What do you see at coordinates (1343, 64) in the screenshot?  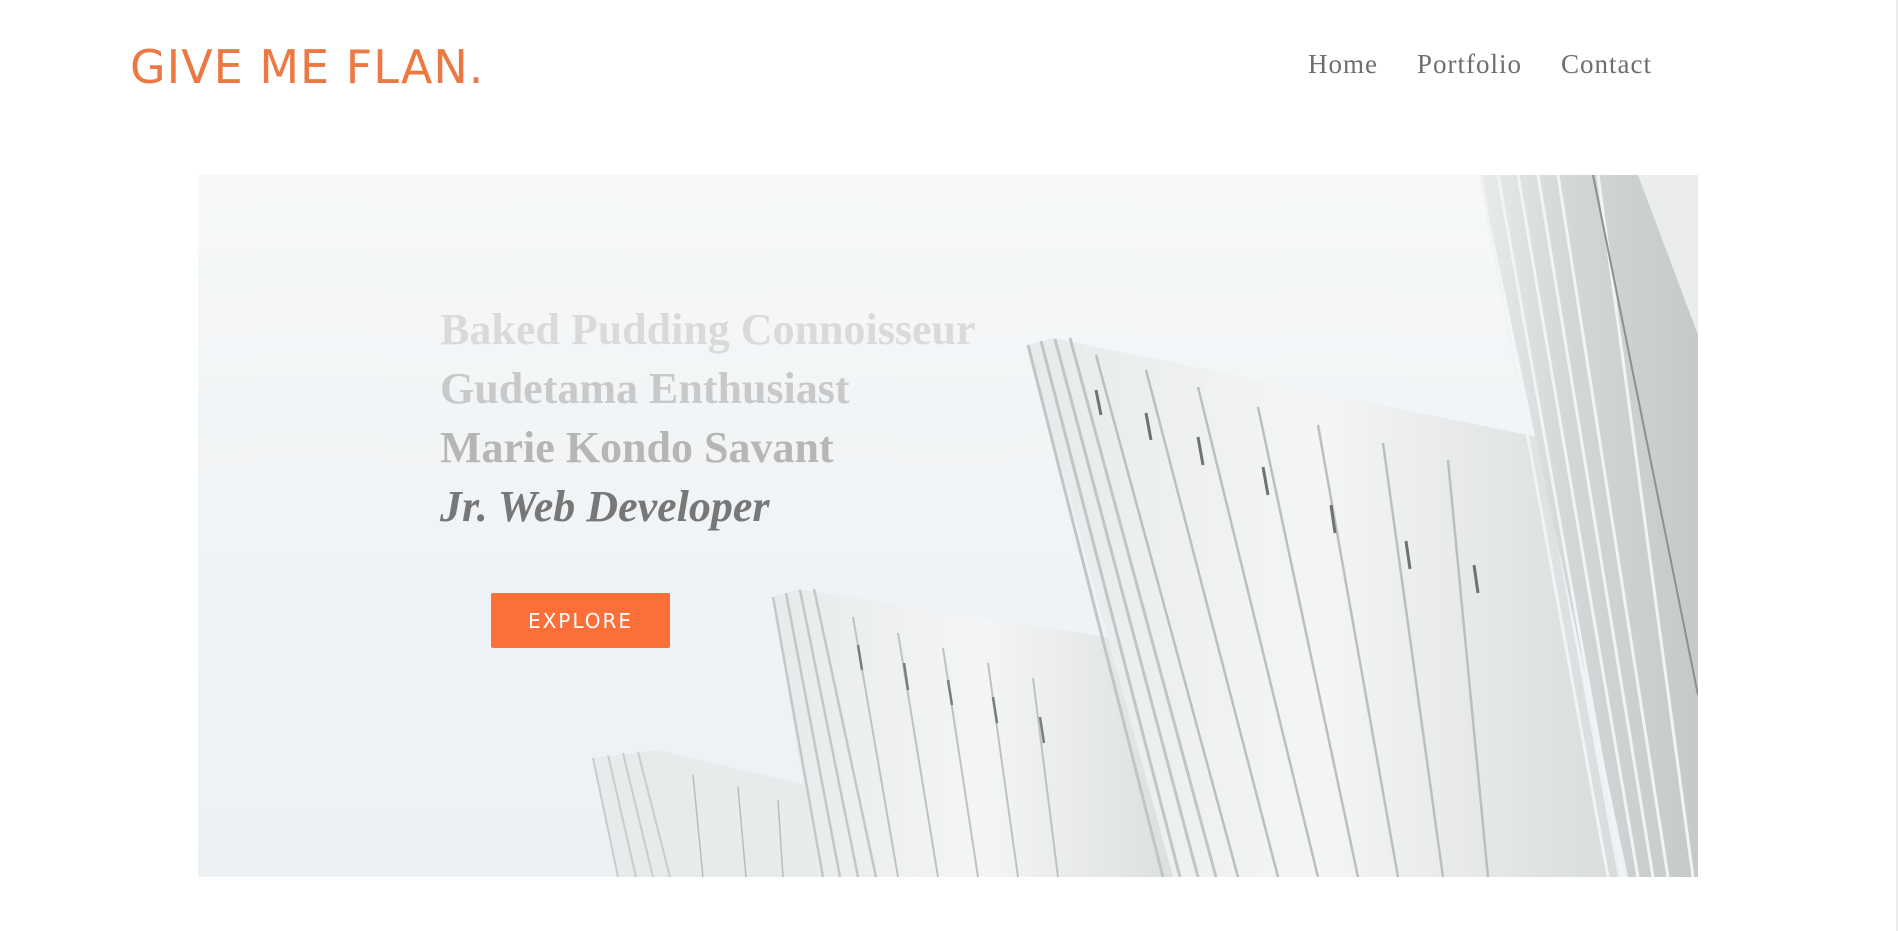 I see `nav-home-link: Home` at bounding box center [1343, 64].